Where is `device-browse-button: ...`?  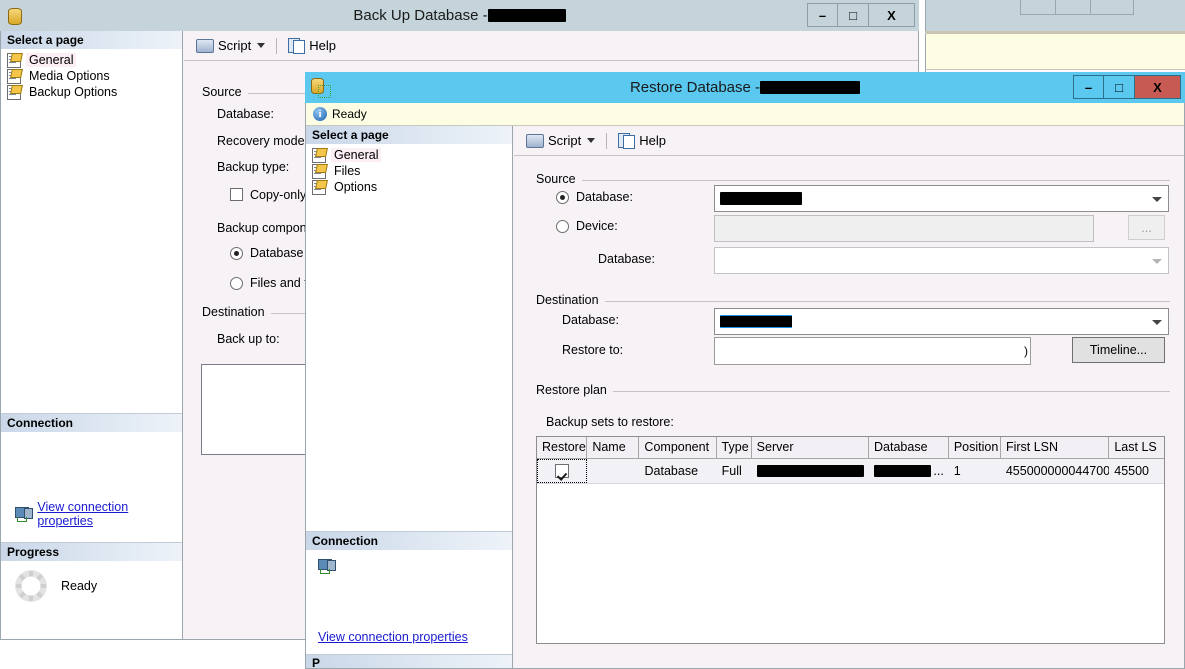 device-browse-button: ... is located at coordinates (1146, 227).